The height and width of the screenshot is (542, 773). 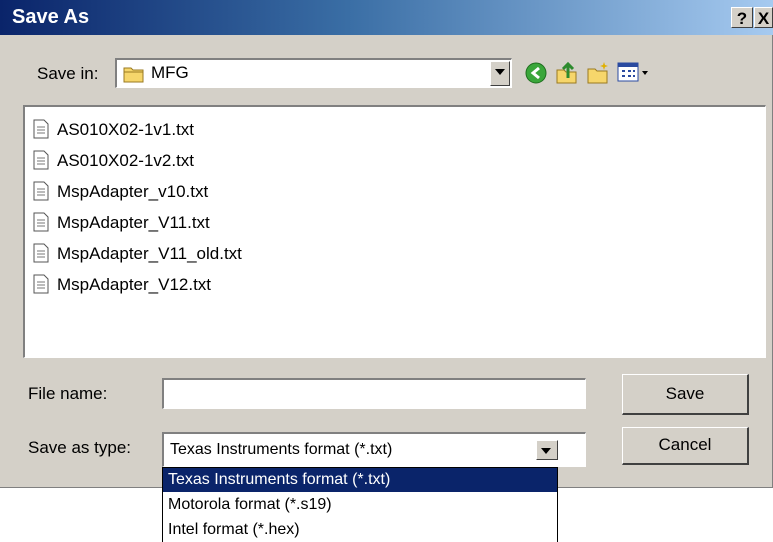 What do you see at coordinates (126, 129) in the screenshot?
I see `file-name: AS010X02-1v1.txt` at bounding box center [126, 129].